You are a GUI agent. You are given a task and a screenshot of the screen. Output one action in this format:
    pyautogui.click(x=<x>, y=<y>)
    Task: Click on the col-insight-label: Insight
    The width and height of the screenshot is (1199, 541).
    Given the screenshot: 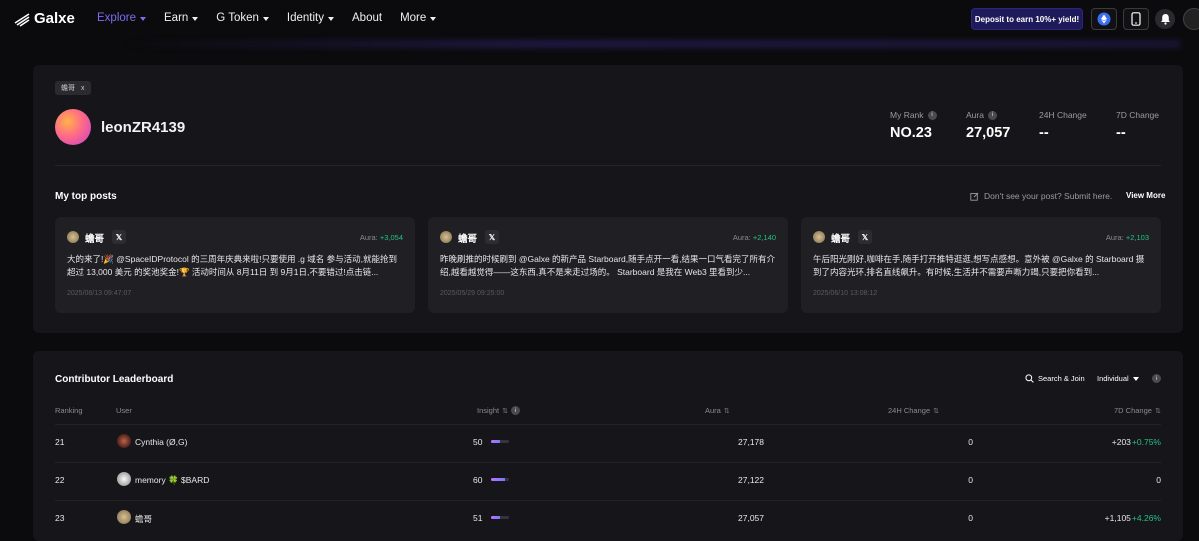 What is the action you would take?
    pyautogui.click(x=488, y=410)
    